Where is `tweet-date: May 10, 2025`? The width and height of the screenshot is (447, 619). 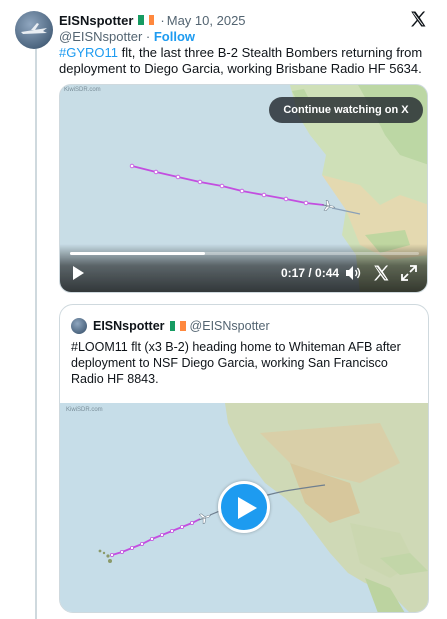 tweet-date: May 10, 2025 is located at coordinates (206, 20).